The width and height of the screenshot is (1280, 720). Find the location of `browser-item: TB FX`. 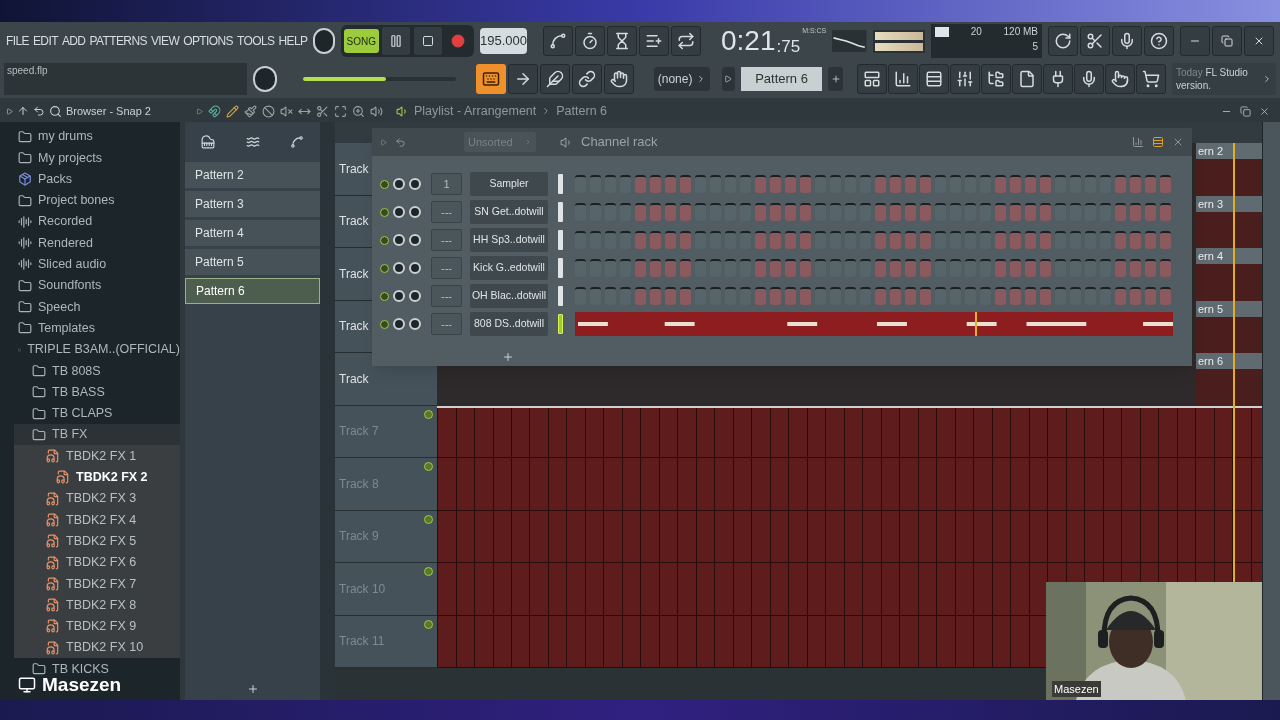

browser-item: TB FX is located at coordinates (70, 435).